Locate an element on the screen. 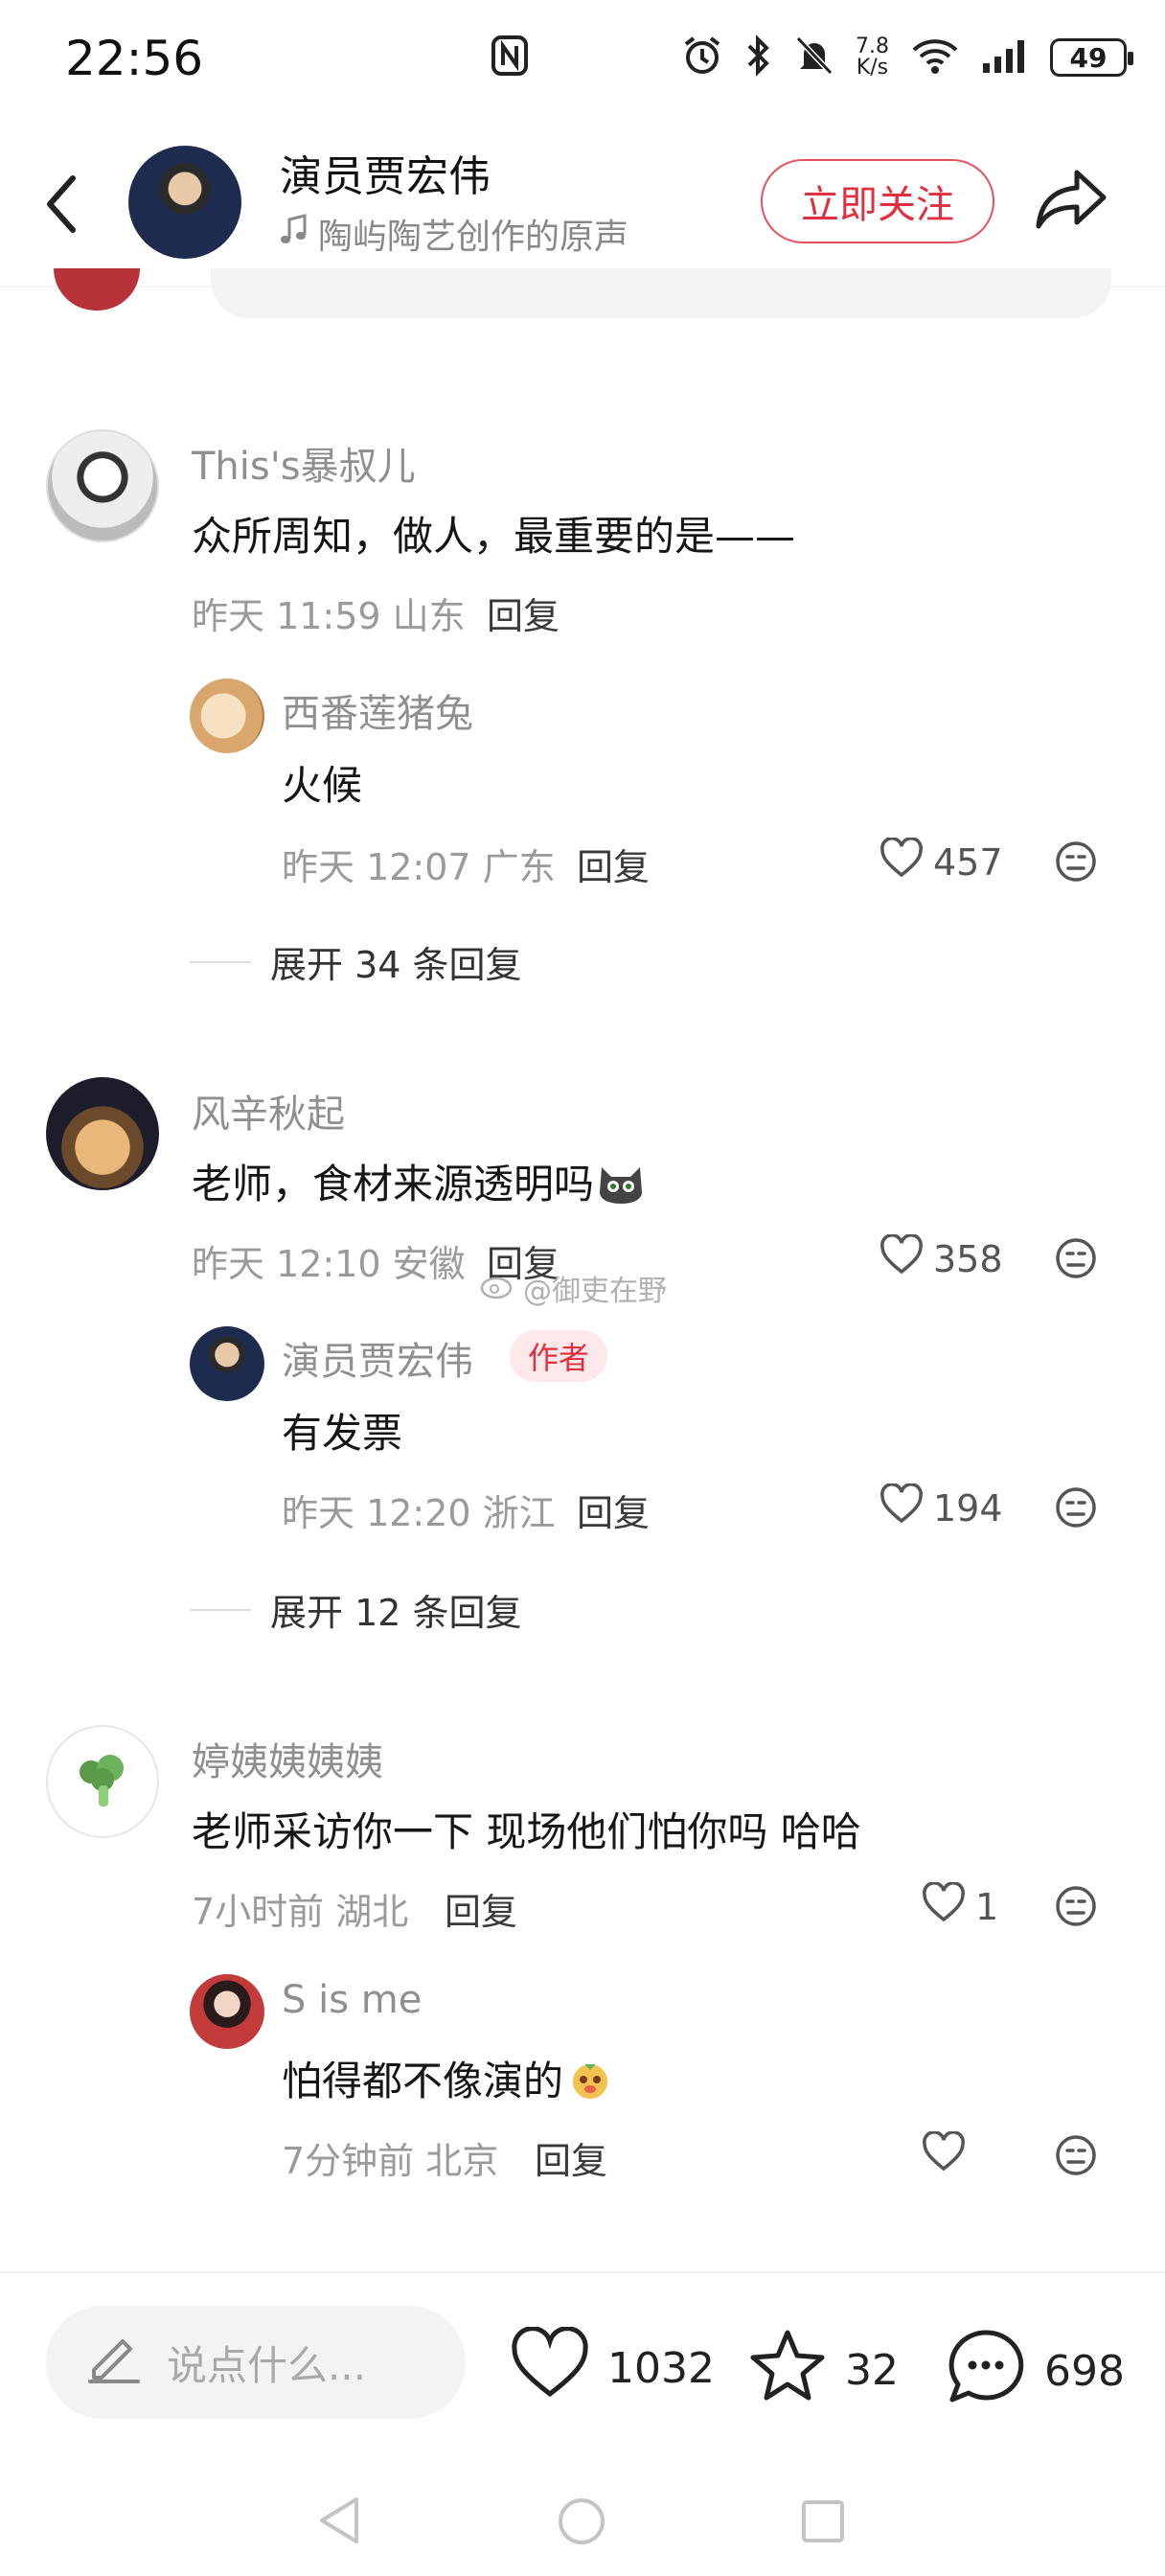 This screenshot has width=1165, height=2576. video-header: 演员贾宏伟 陶屿陶艺创作的原声 立即关注 is located at coordinates (582, 211).